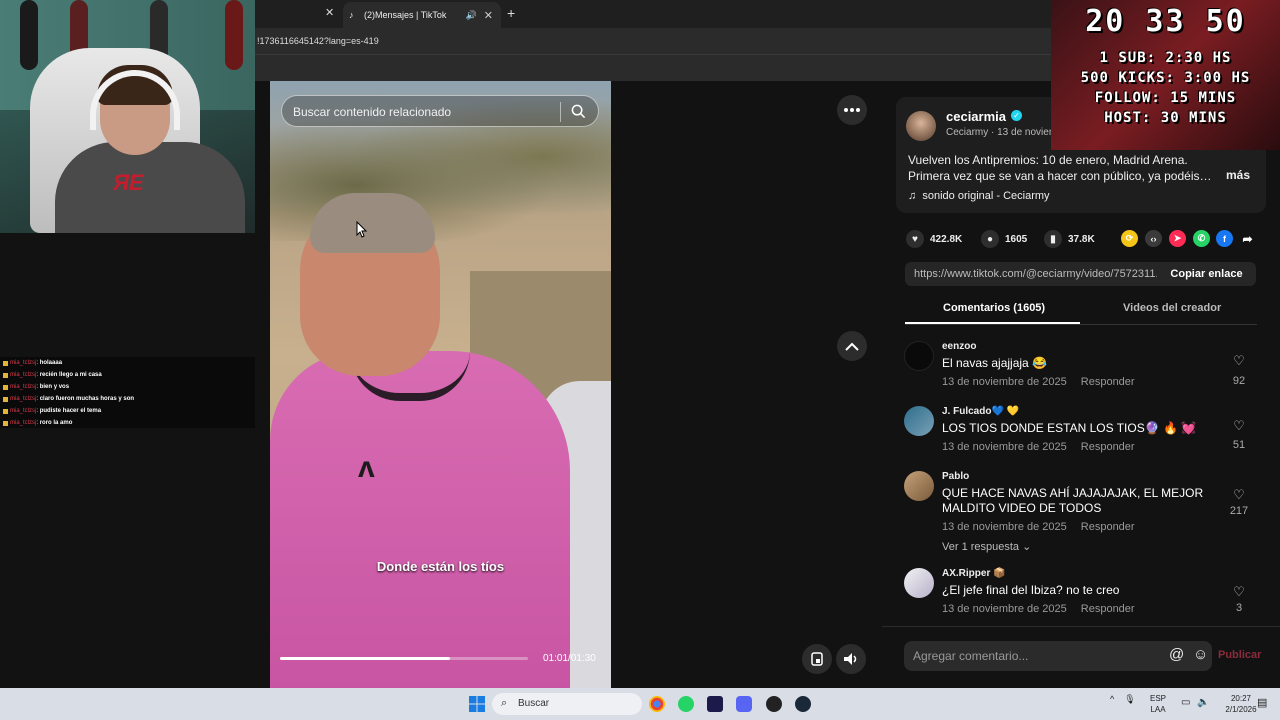 Image resolution: width=1280 pixels, height=720 pixels. Describe the element at coordinates (817, 659) in the screenshot. I see `pip-button` at that location.